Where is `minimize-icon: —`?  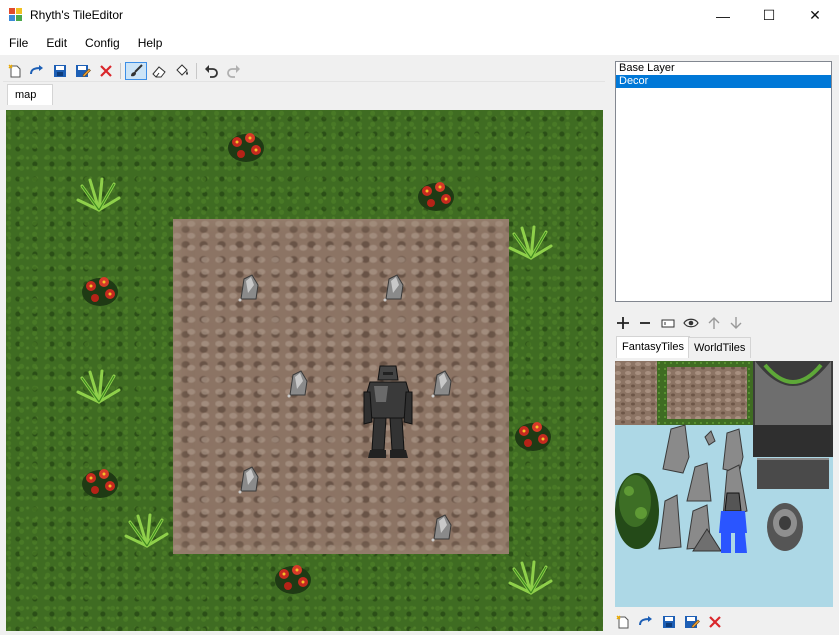 minimize-icon: — is located at coordinates (723, 15).